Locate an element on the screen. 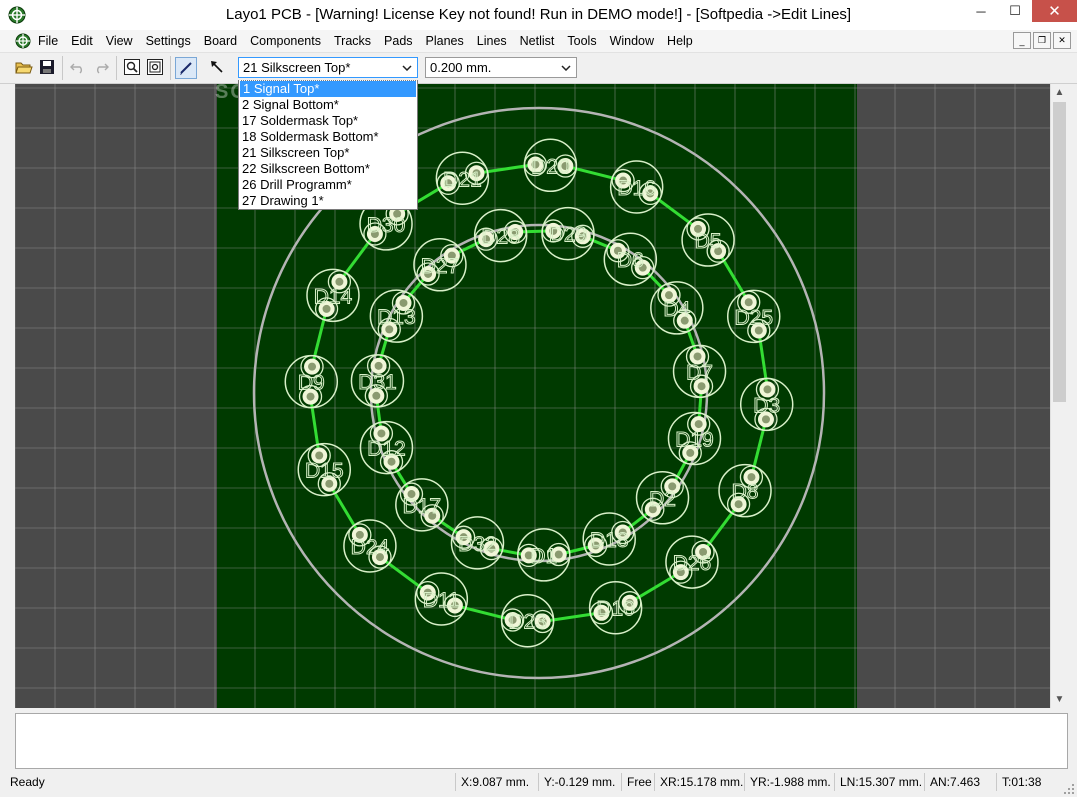 The image size is (1077, 797). menu-view: View is located at coordinates (119, 41).